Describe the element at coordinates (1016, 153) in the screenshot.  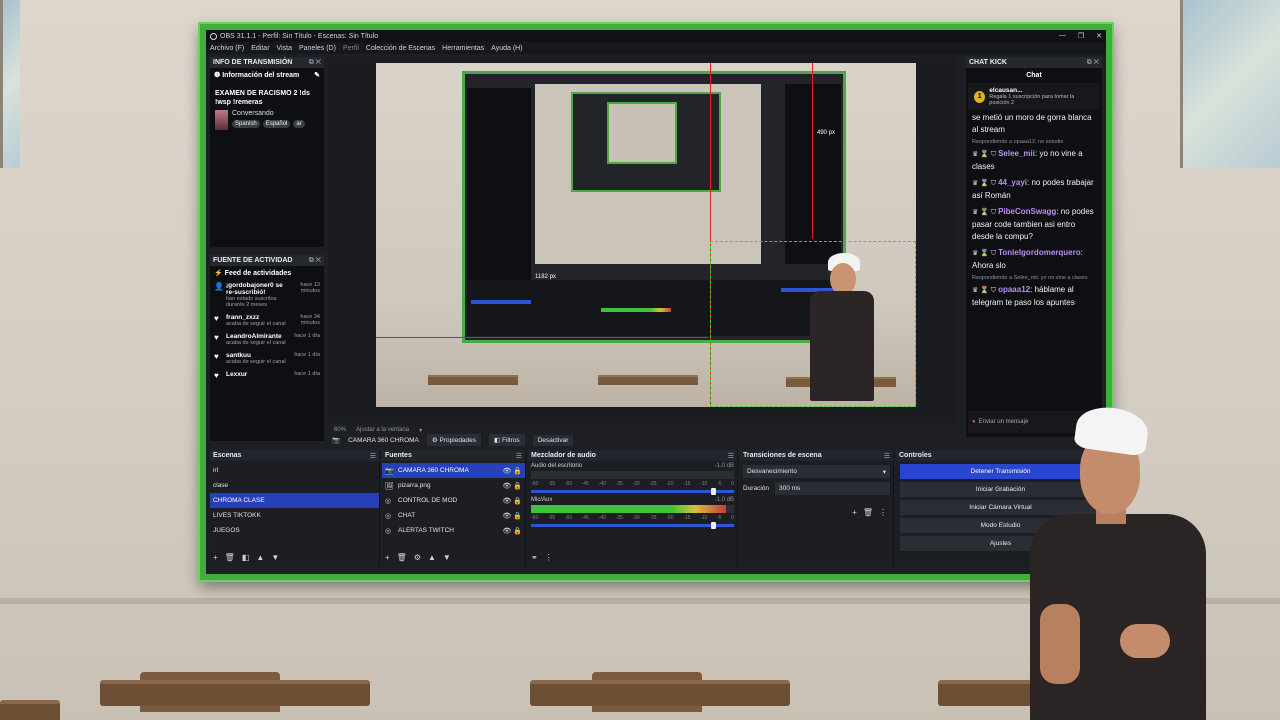
I see `chat-username: Selee_mii` at that location.